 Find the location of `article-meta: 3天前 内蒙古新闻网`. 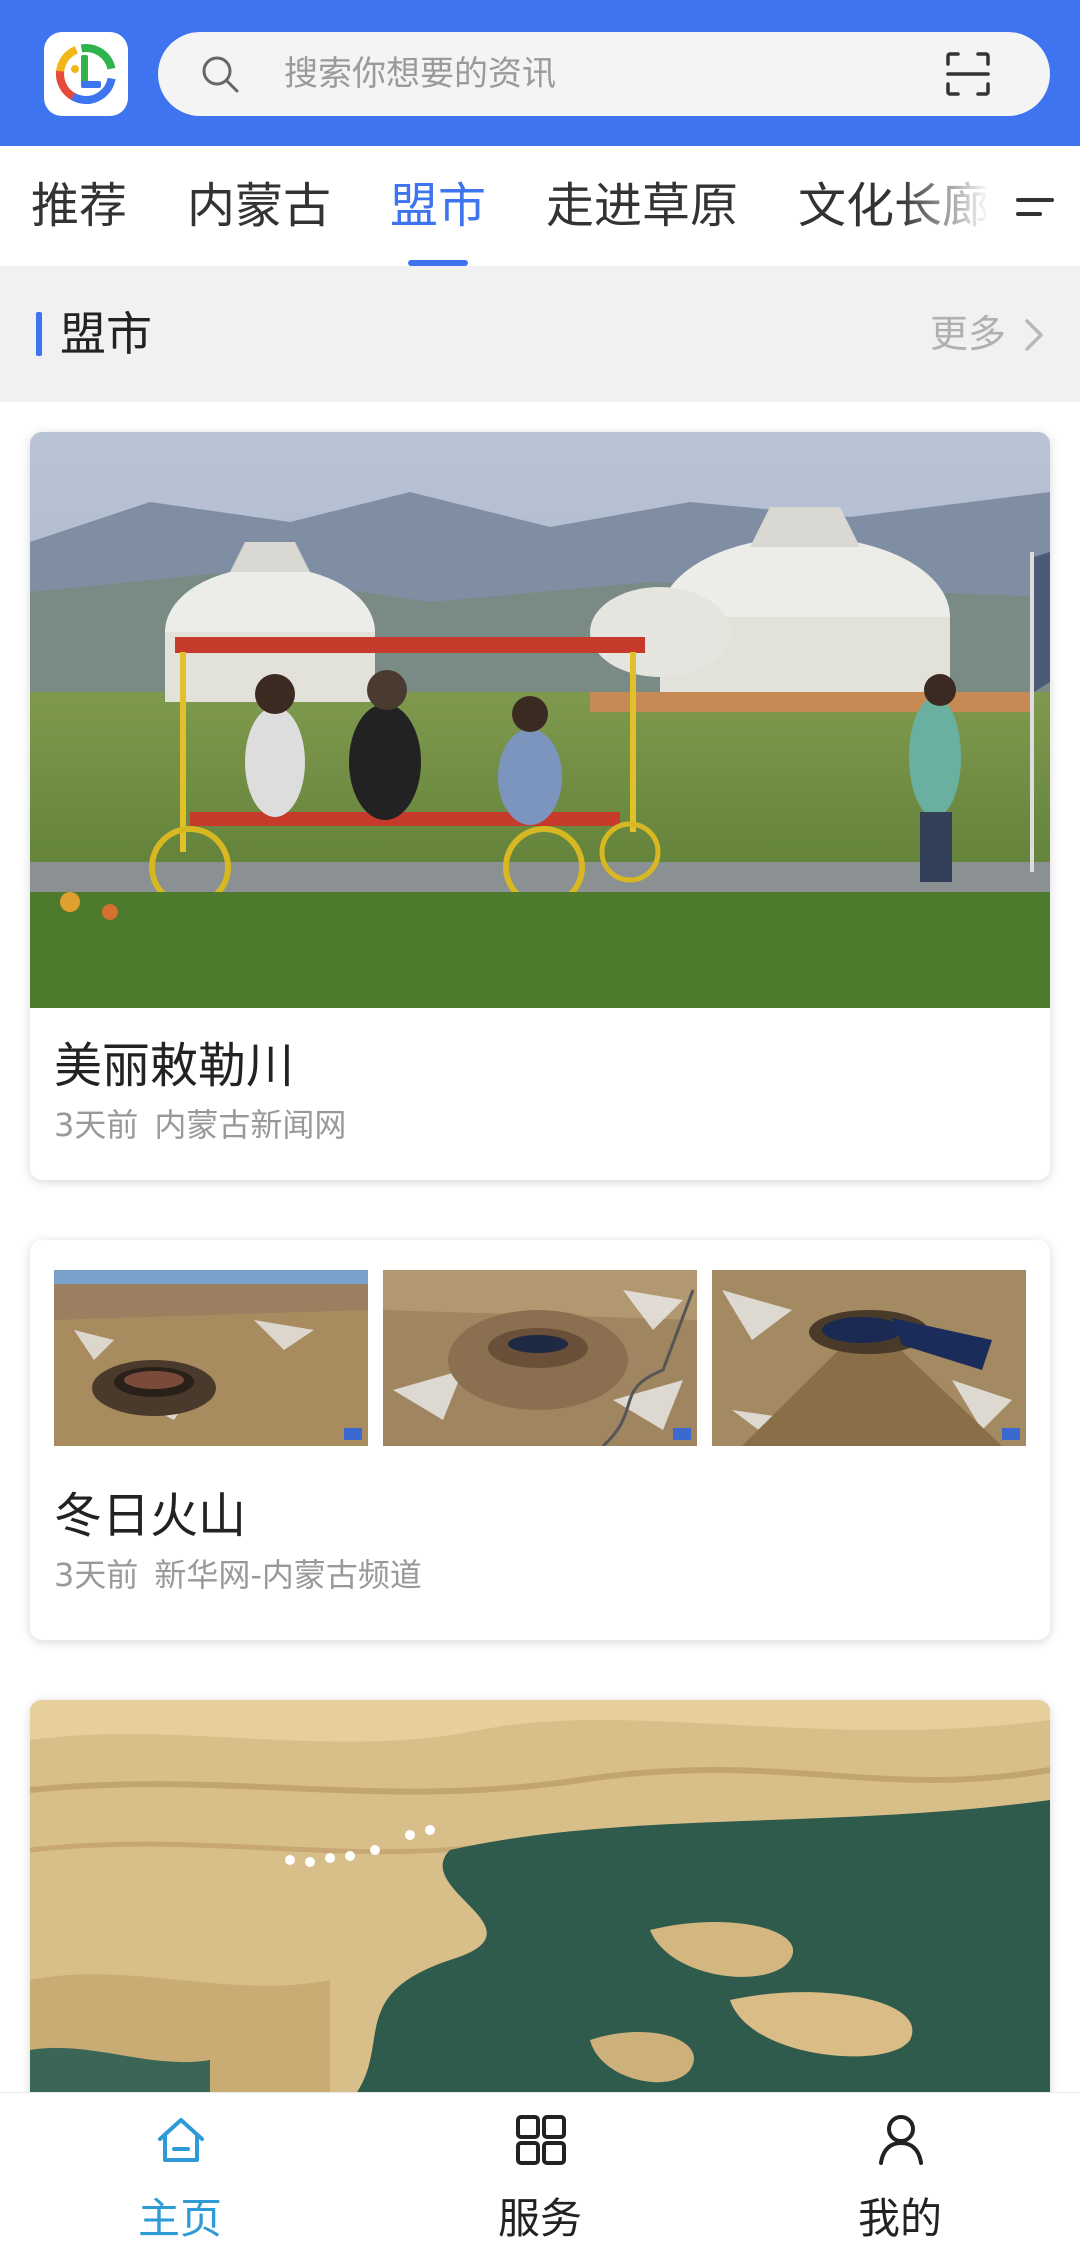

article-meta: 3天前 内蒙古新闻网 is located at coordinates (200, 1123).